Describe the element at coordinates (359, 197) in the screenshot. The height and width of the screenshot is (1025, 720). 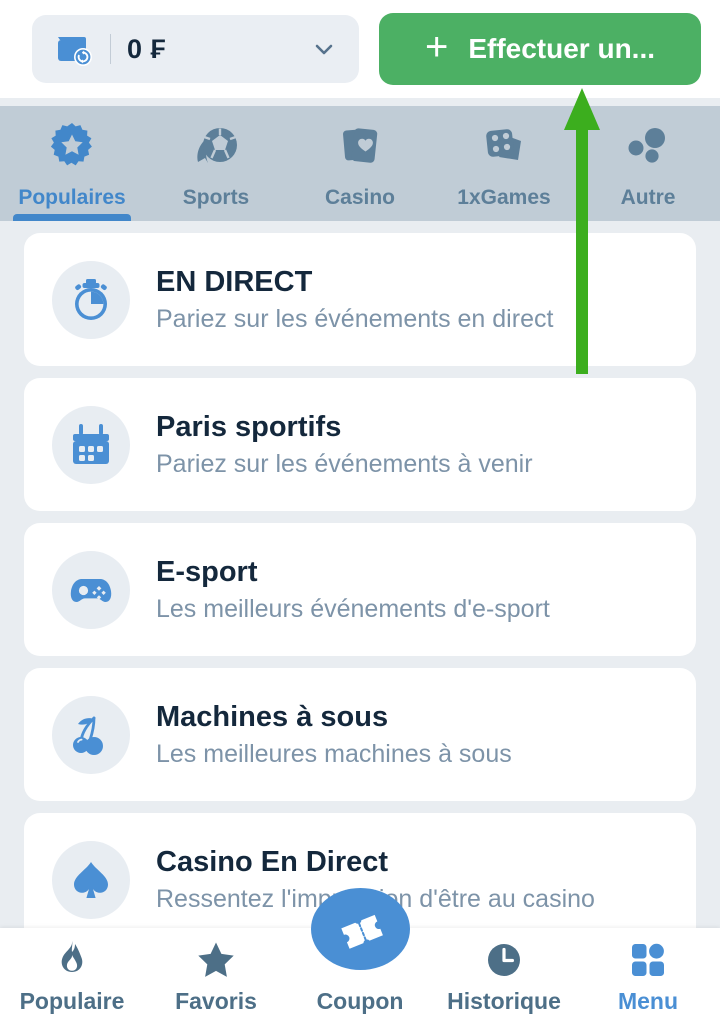
I see `tab-label: Casino` at that location.